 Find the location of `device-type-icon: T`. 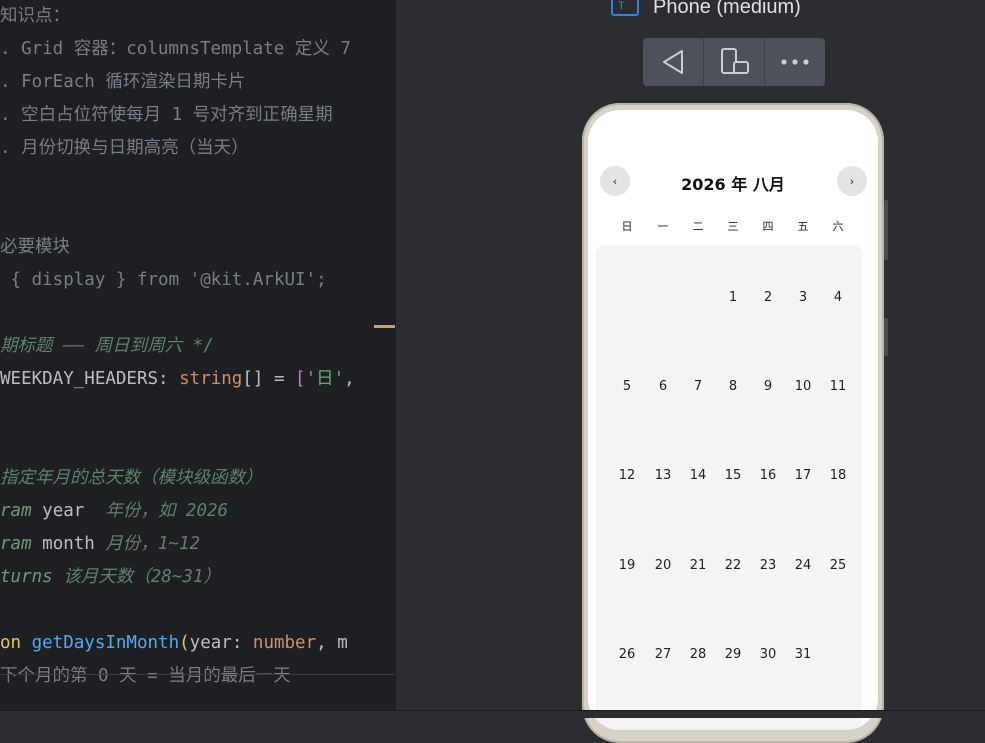

device-type-icon: T is located at coordinates (625, 8).